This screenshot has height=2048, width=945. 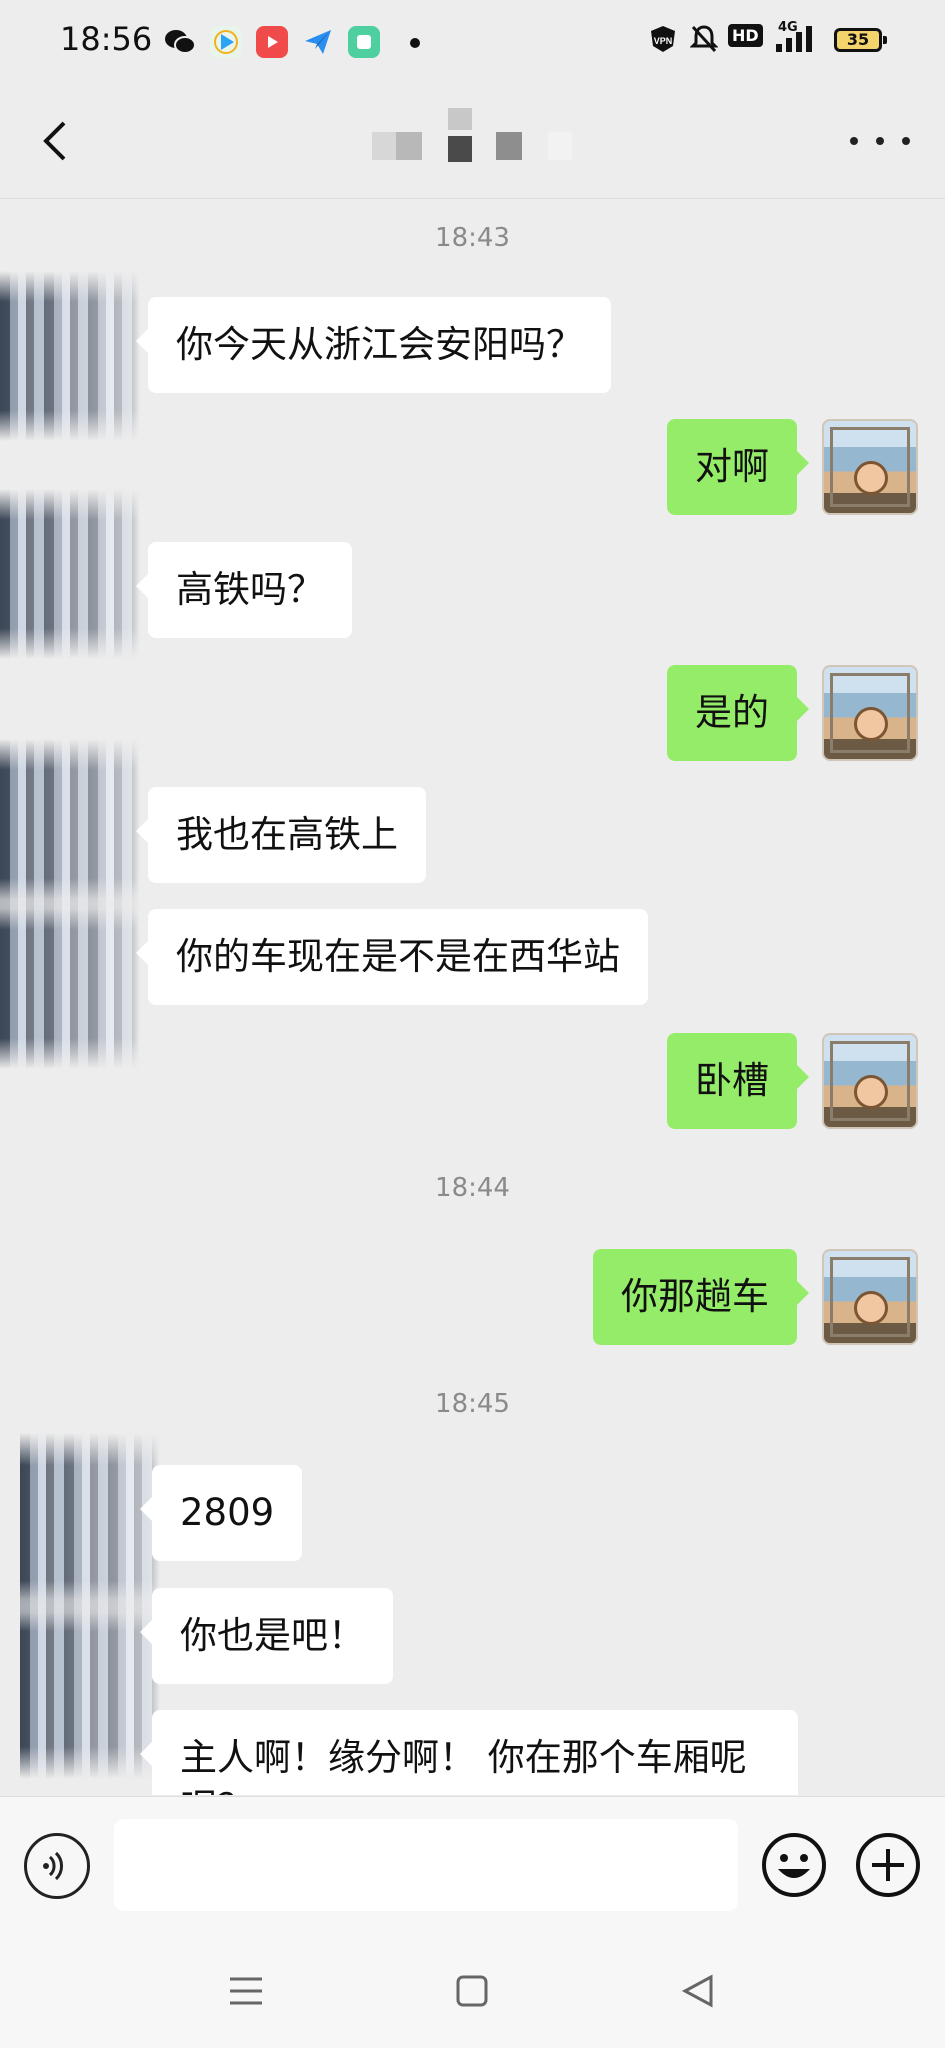 What do you see at coordinates (472, 42) in the screenshot?
I see `status-bar: 18:56 VPN HD 4G 35` at bounding box center [472, 42].